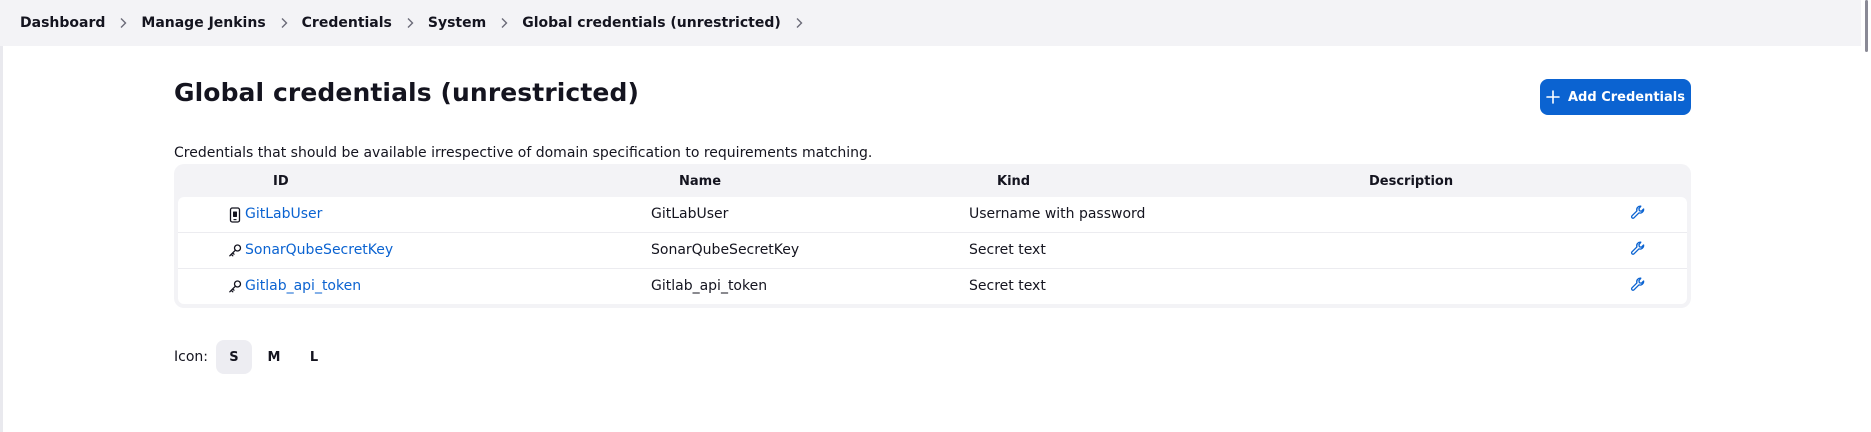 The height and width of the screenshot is (432, 1871). I want to click on credential-name: SonarQubeSecretKey, so click(725, 250).